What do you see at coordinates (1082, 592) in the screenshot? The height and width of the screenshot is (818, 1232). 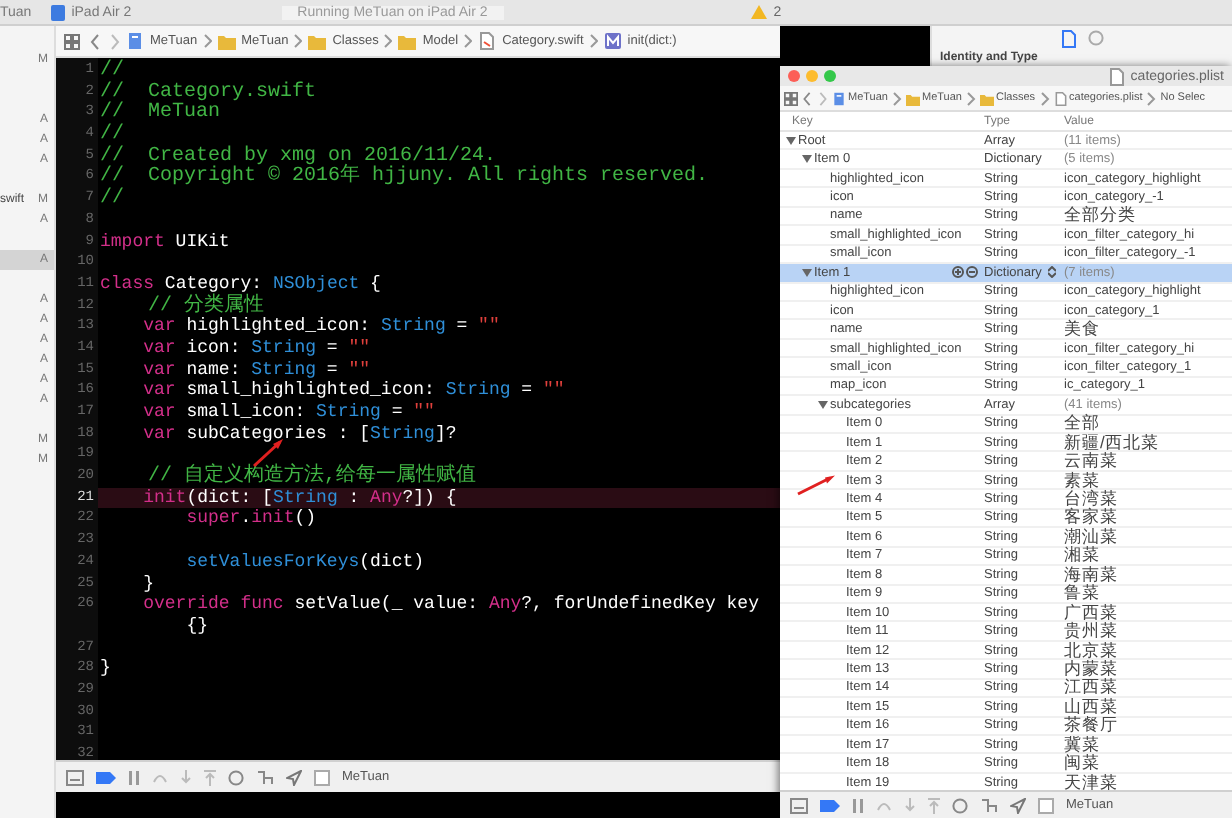 I see `value-cell: 鲁菜` at bounding box center [1082, 592].